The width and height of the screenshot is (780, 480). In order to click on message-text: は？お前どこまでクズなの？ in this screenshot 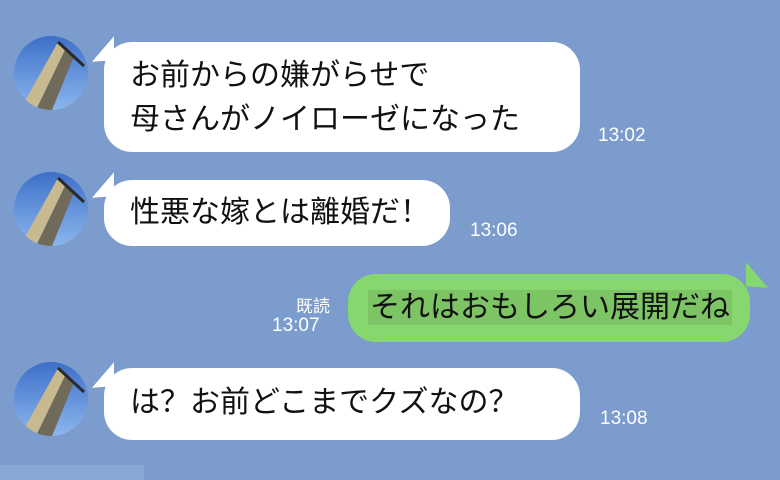, I will do `click(324, 402)`.